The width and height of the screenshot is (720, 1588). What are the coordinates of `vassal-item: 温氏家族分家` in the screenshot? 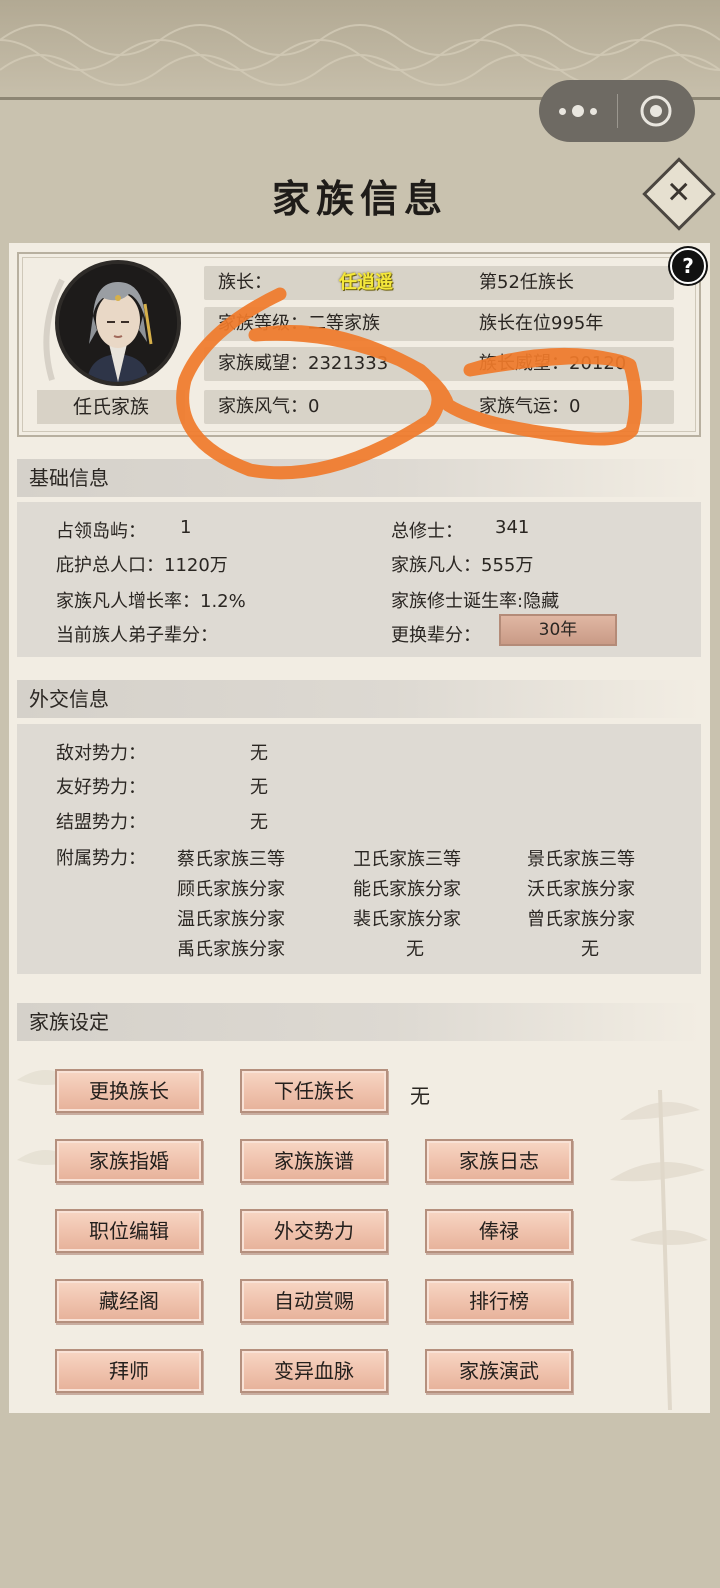 It's located at (231, 918).